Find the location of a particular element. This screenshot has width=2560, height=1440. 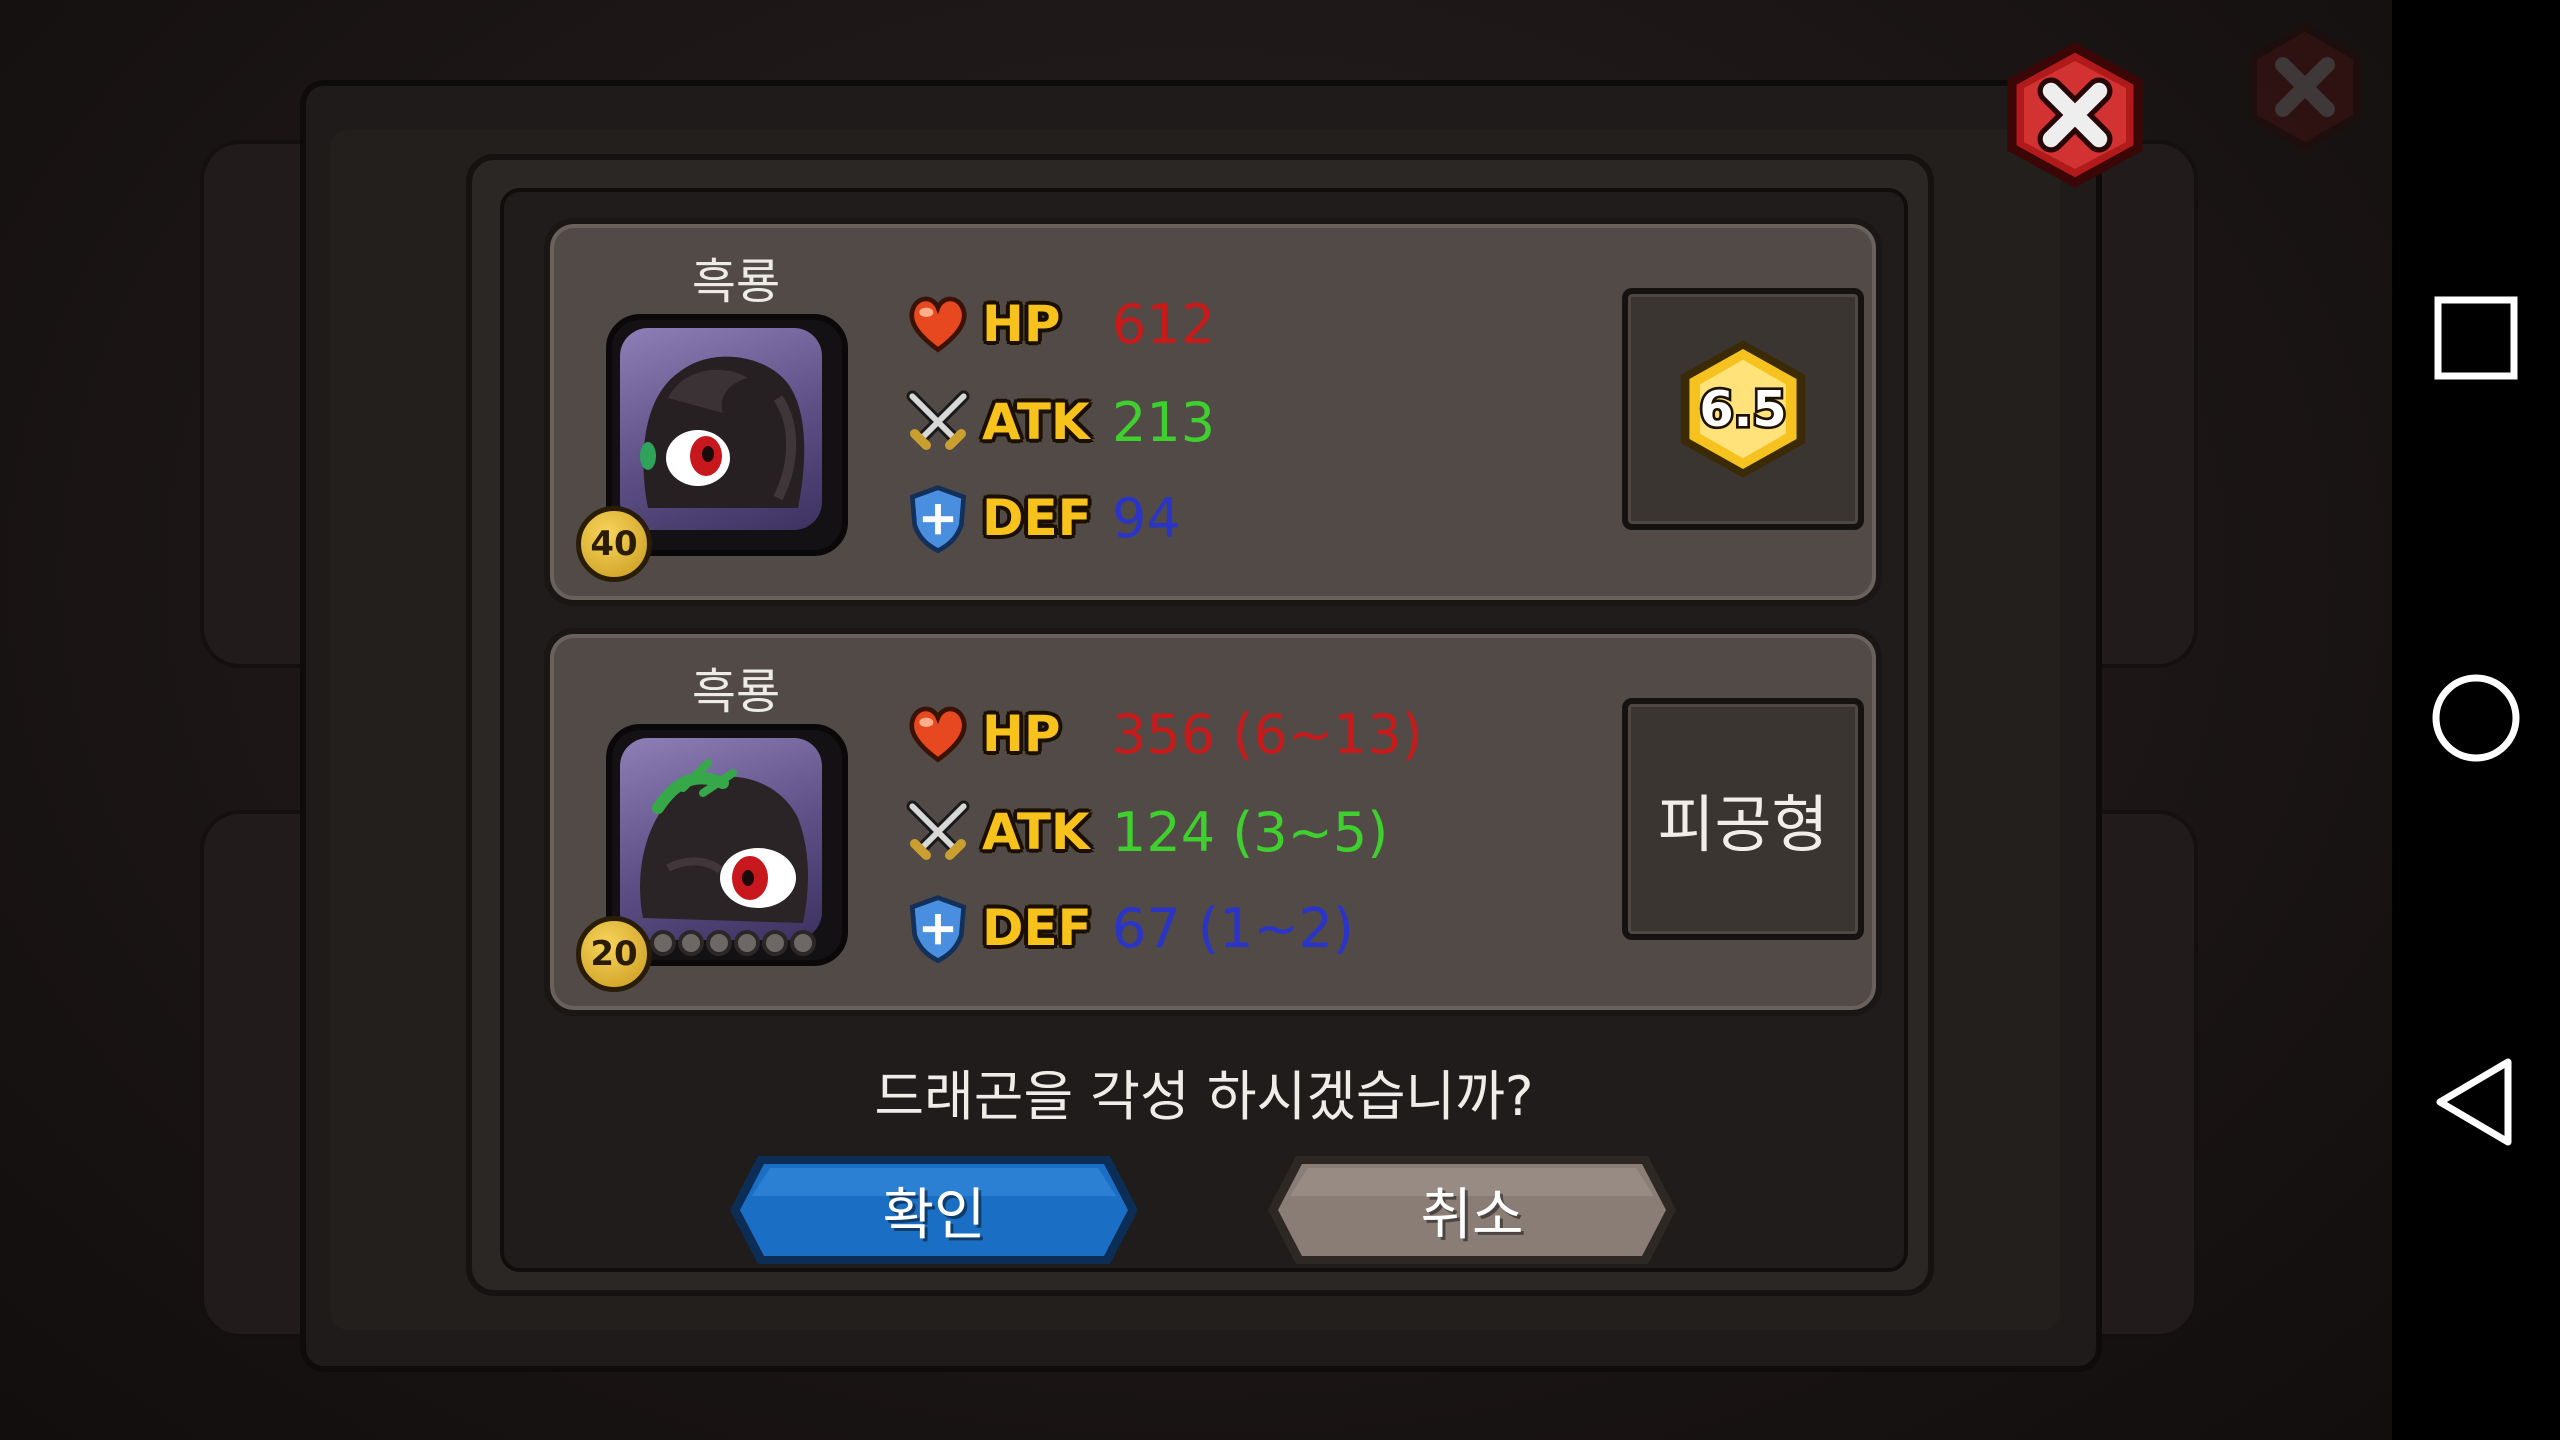

confirm-button-label: 확인 is located at coordinates (934, 1215).